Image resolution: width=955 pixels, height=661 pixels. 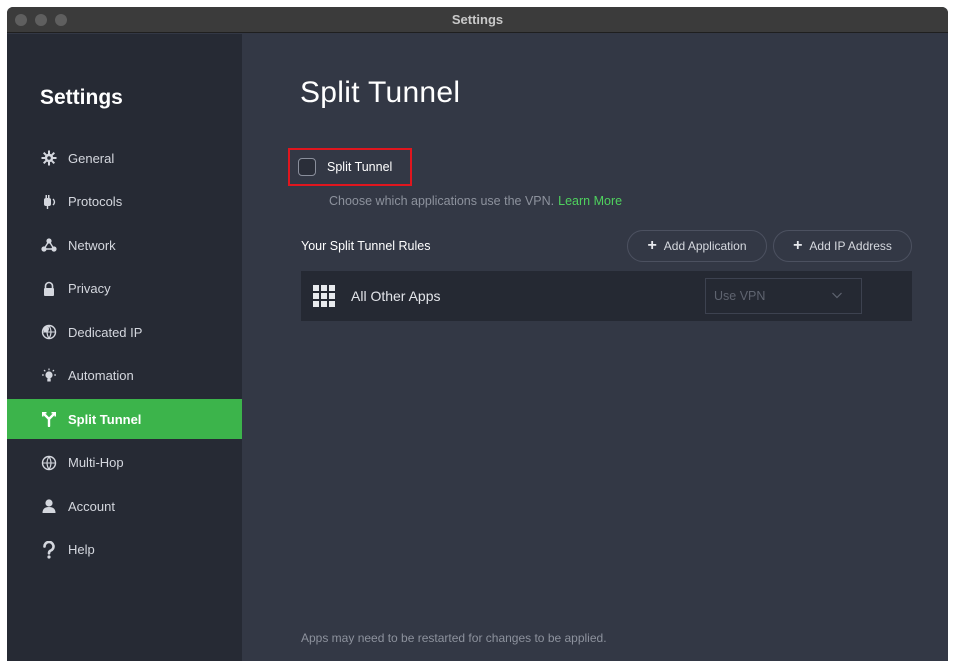 What do you see at coordinates (105, 332) in the screenshot?
I see `sidebar-item-label: Dedicated IP` at bounding box center [105, 332].